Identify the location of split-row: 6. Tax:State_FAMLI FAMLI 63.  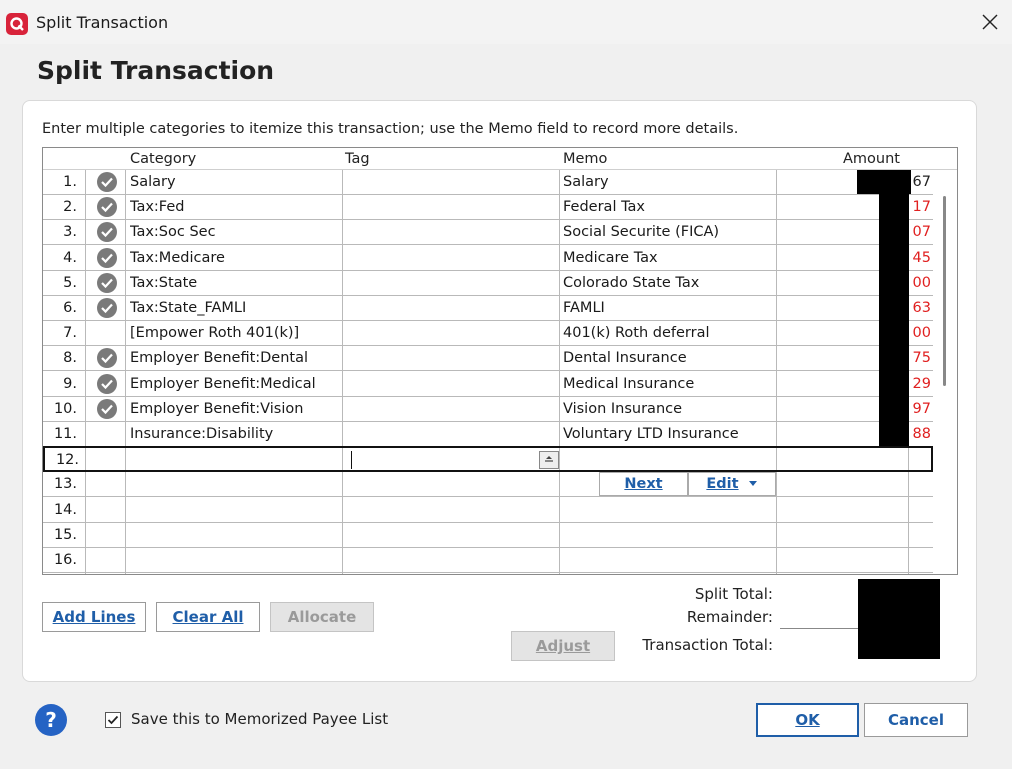
(488, 308).